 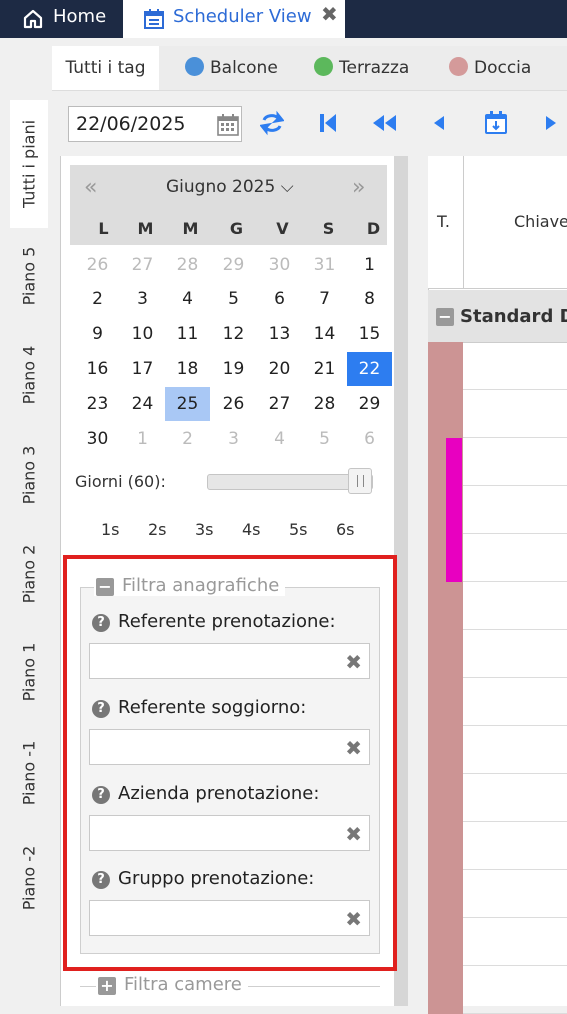 I want to click on calendar-day: 24, so click(x=142, y=404).